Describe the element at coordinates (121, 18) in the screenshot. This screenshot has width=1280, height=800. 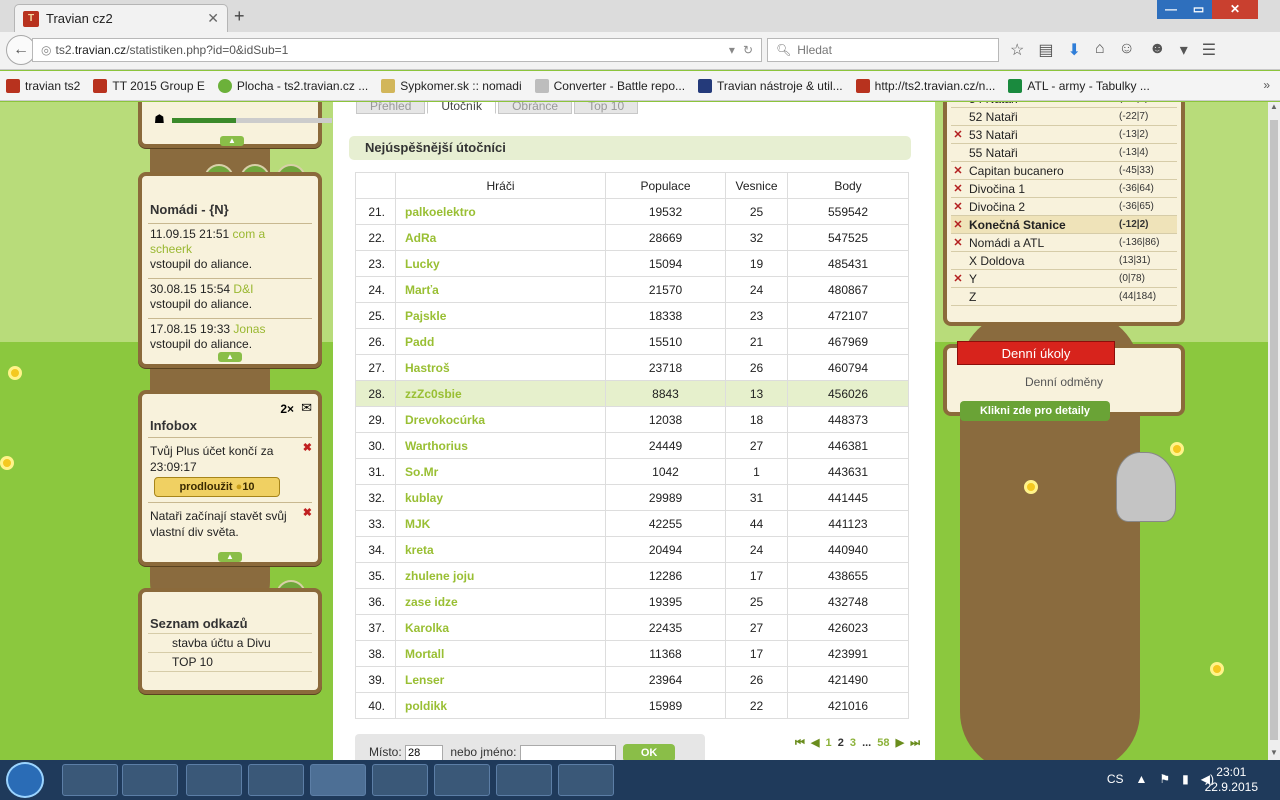
I see `browser-tab: T Travian cz2 ✕` at that location.